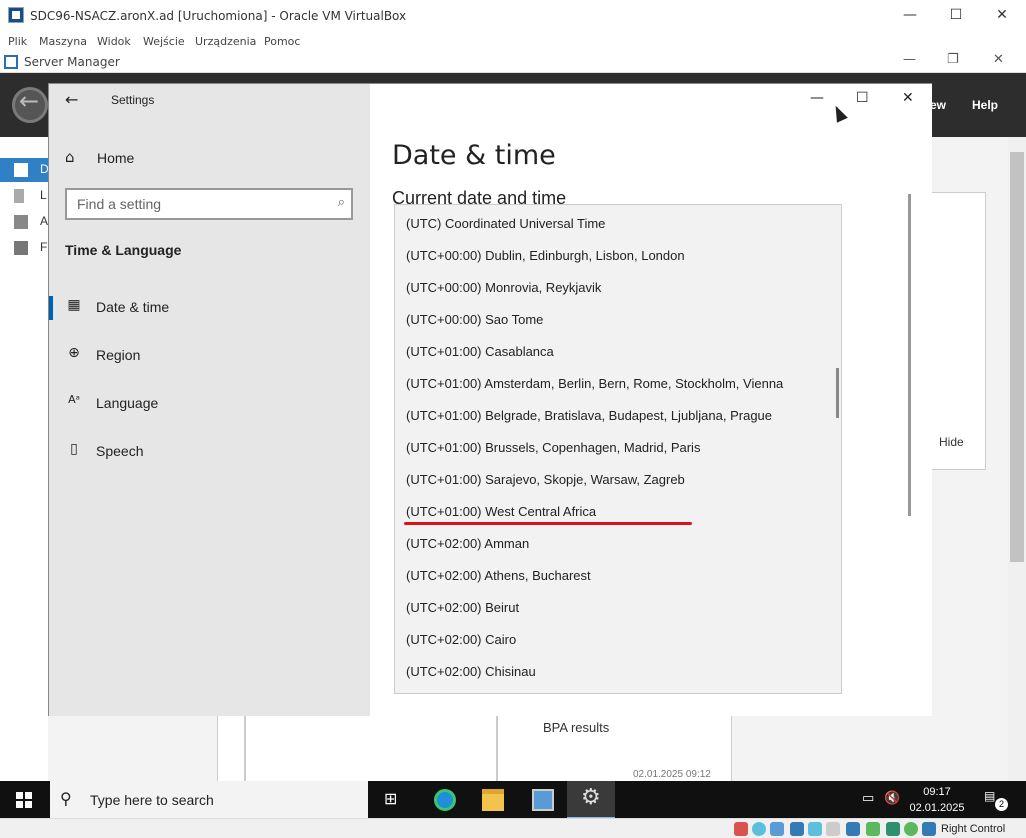 This screenshot has height=838, width=1026. I want to click on menu-item-wejscie: Wejście, so click(164, 41).